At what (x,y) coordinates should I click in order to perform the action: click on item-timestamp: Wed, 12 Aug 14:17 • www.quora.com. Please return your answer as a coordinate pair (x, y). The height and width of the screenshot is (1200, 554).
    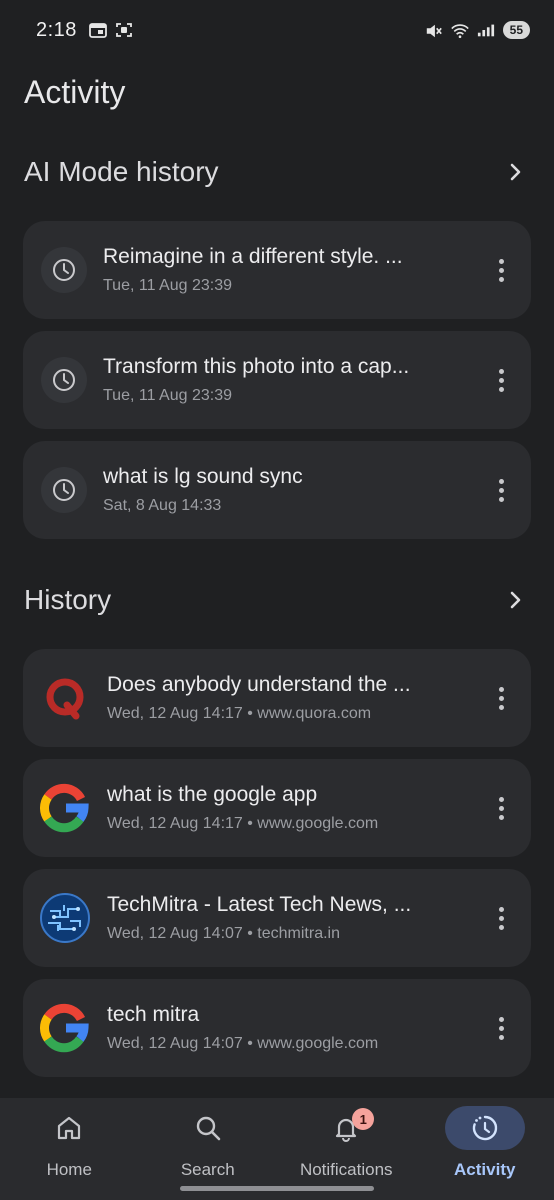
    Looking at the image, I should click on (239, 713).